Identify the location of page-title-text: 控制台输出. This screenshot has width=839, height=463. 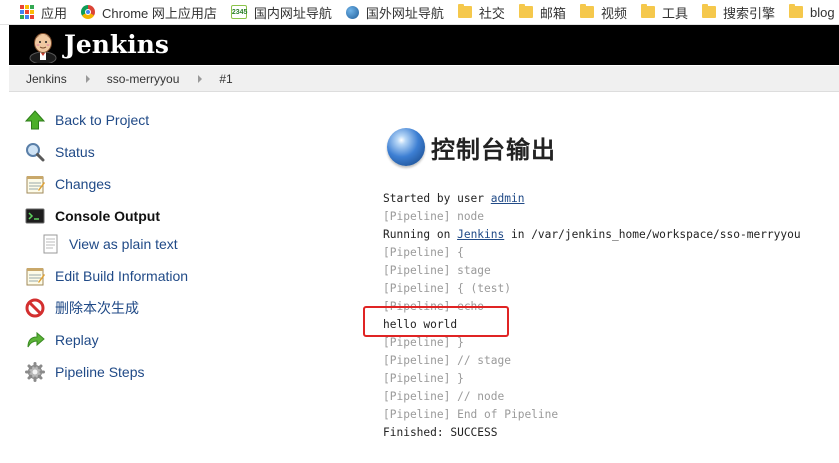
(493, 149).